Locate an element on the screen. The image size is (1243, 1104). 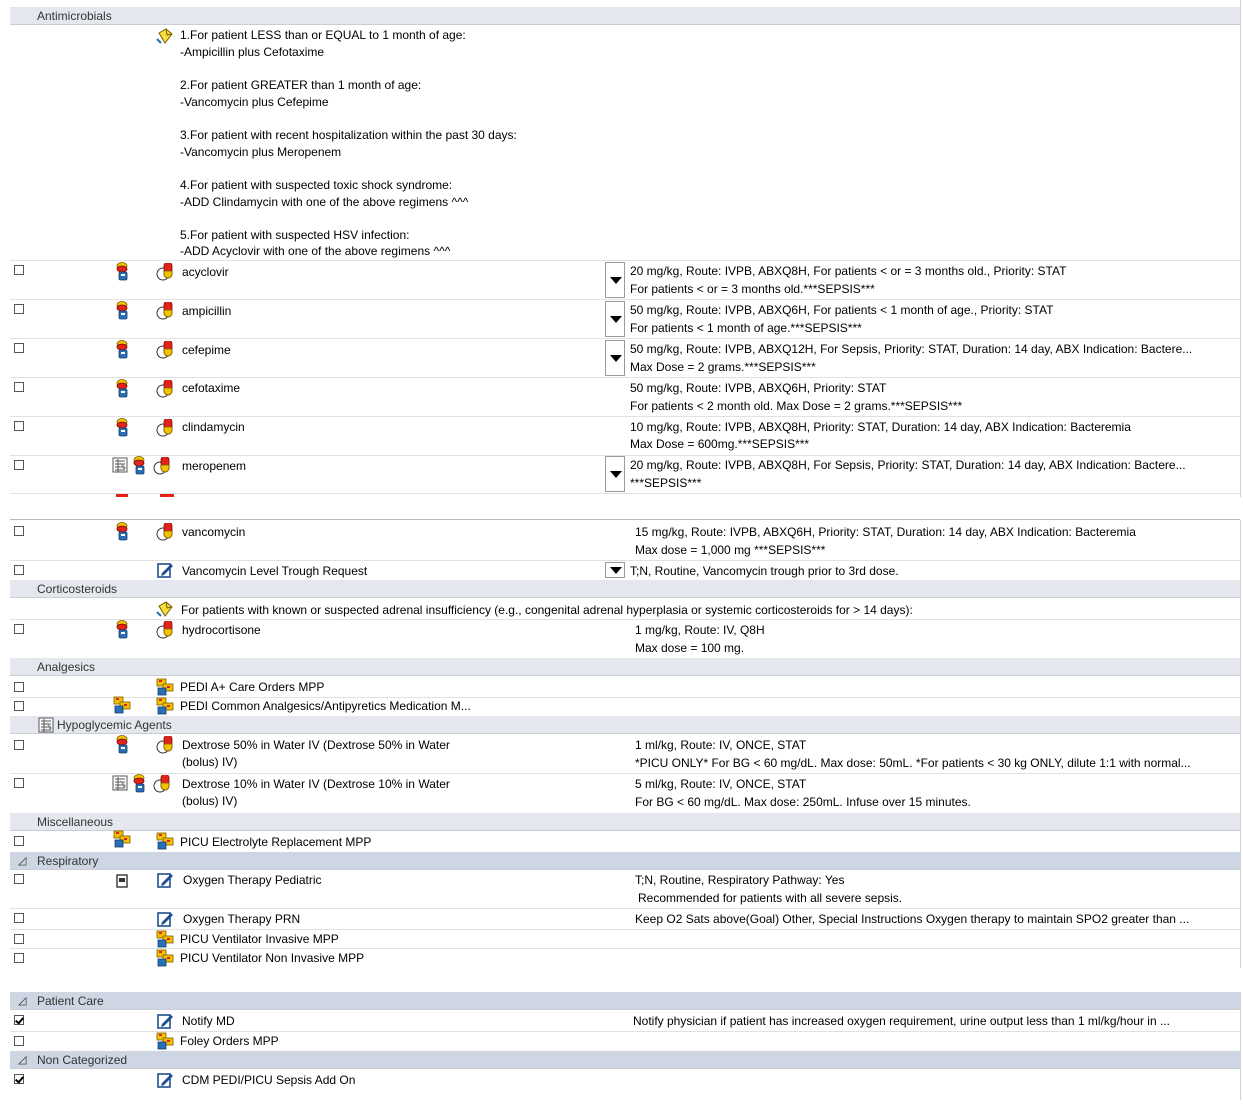
cdm-sepsis-checkbox is located at coordinates (19, 1079).